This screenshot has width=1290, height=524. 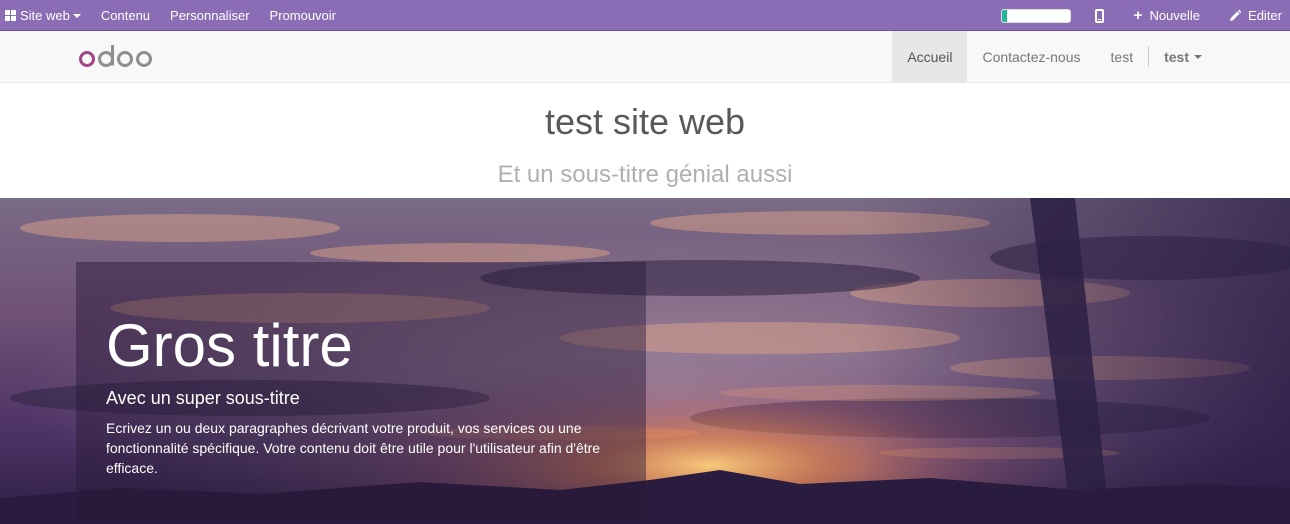 What do you see at coordinates (229, 345) in the screenshot?
I see `hero-title: Gros titre` at bounding box center [229, 345].